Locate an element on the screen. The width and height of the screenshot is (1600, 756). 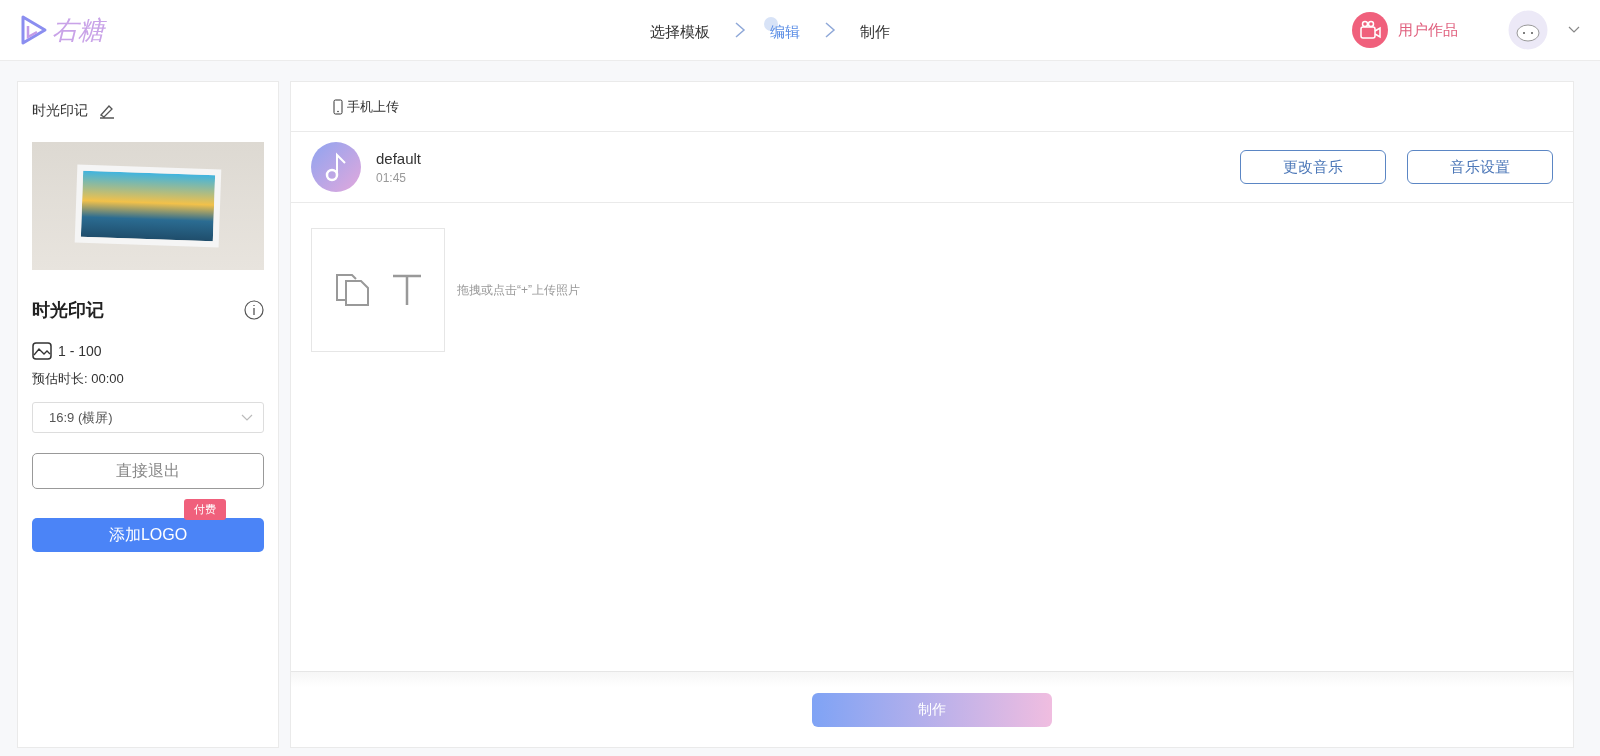
template-name: 时光印记 is located at coordinates (68, 310).